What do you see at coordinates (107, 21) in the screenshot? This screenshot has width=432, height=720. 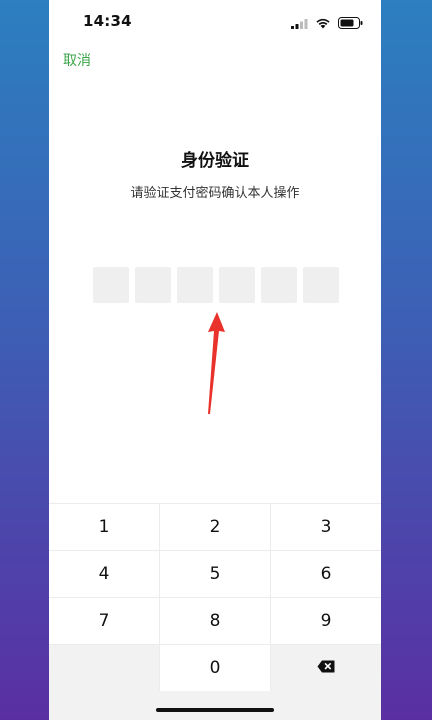 I see `status-time: 14:34` at bounding box center [107, 21].